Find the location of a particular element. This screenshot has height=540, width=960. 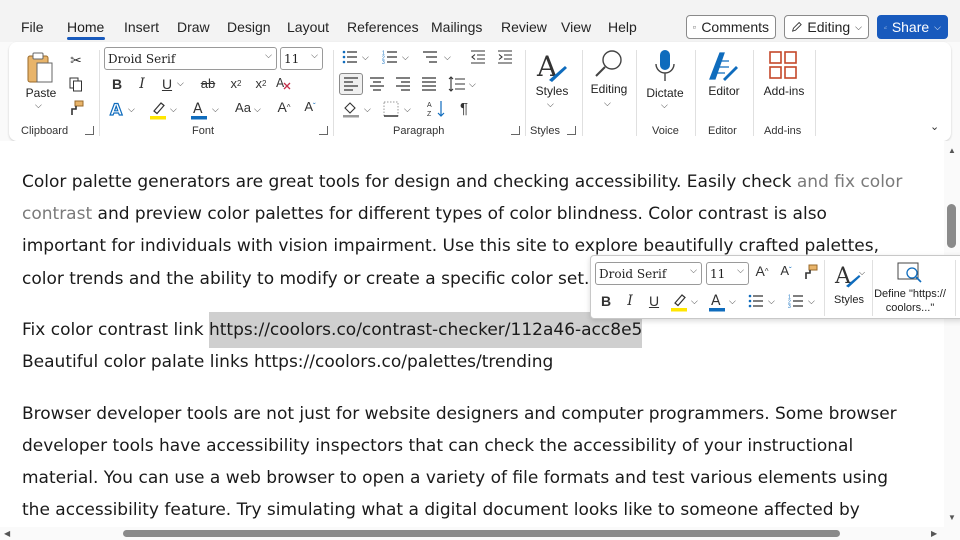

numbering-icon: 123 is located at coordinates (796, 301).